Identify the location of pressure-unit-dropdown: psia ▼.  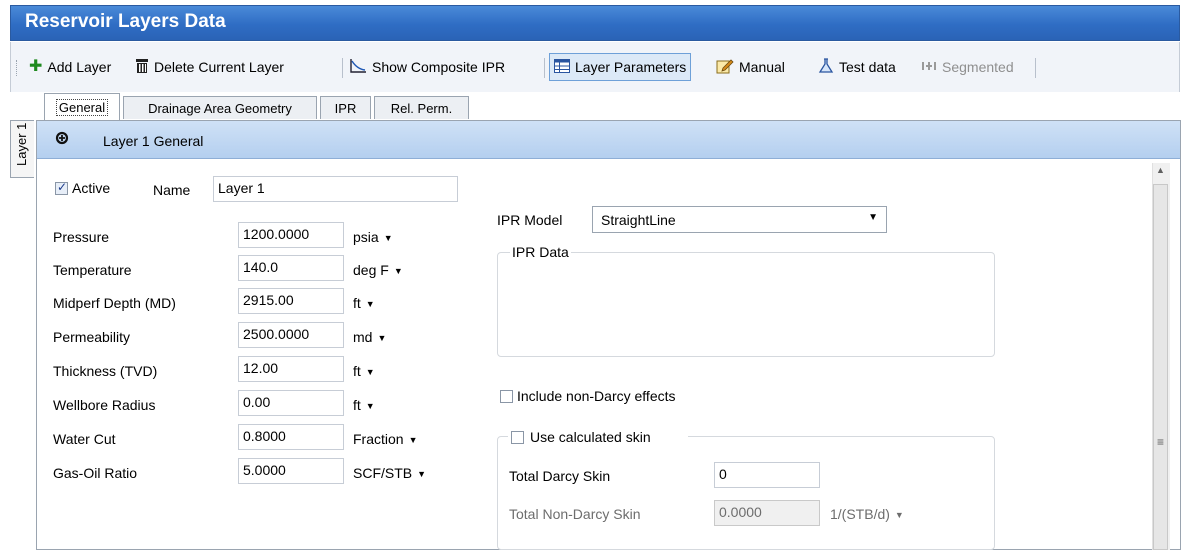
(373, 237).